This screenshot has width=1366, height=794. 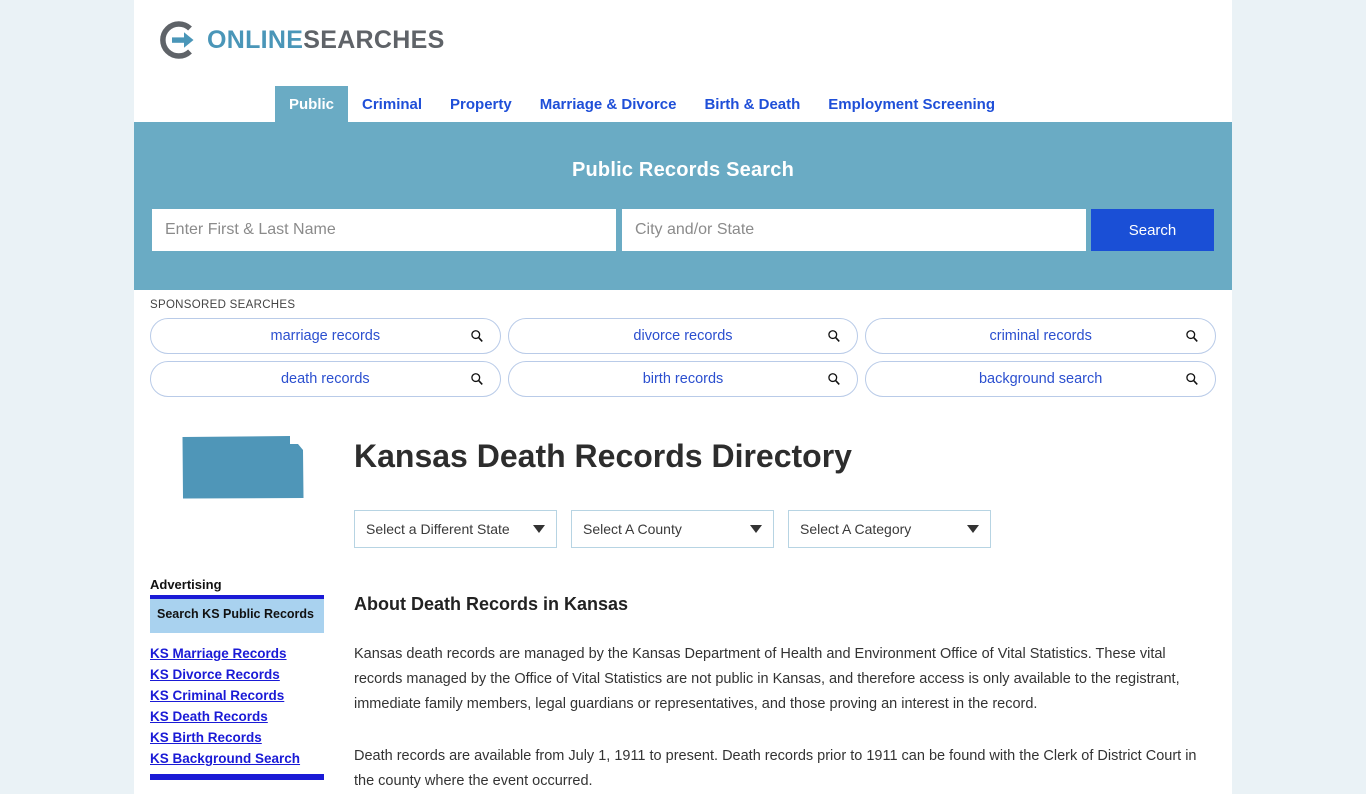 I want to click on sidebar-divider, so click(x=237, y=776).